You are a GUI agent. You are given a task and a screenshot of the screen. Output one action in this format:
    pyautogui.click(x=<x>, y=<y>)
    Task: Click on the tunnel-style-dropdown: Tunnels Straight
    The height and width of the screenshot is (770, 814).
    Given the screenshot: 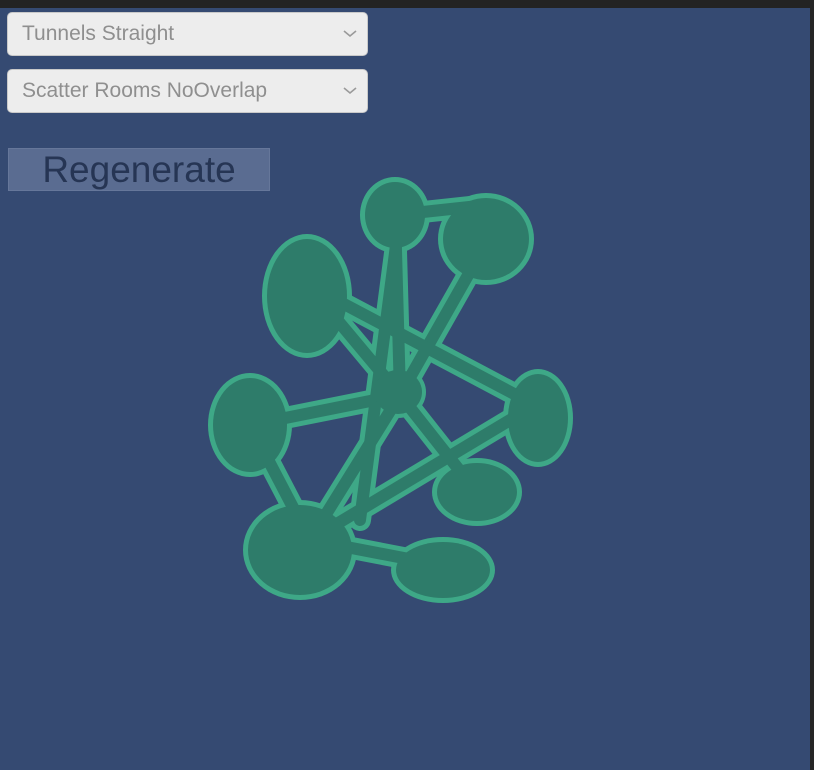 What is the action you would take?
    pyautogui.click(x=187, y=34)
    